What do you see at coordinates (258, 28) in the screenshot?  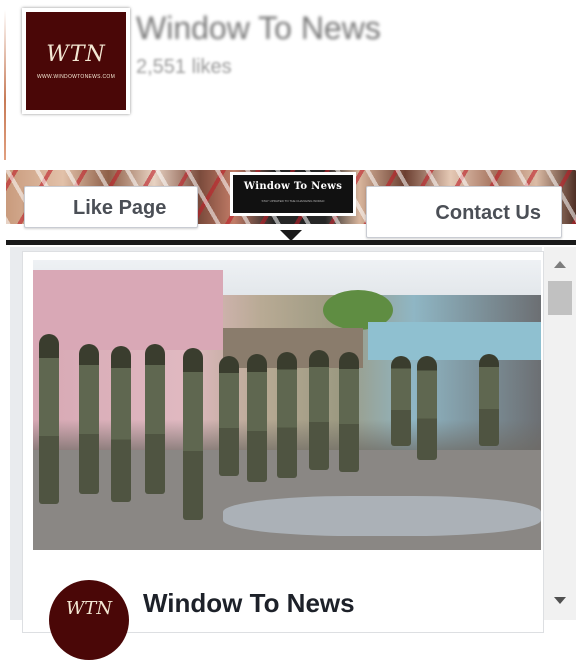 I see `page-name: Window To News` at bounding box center [258, 28].